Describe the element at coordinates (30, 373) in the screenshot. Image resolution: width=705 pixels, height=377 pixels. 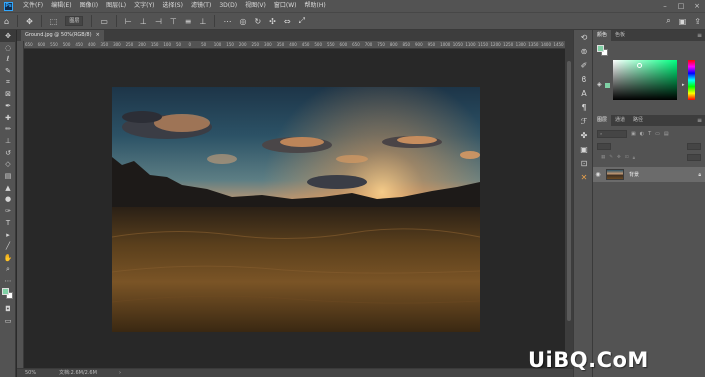
I see `zoom-level: 50%` at that location.